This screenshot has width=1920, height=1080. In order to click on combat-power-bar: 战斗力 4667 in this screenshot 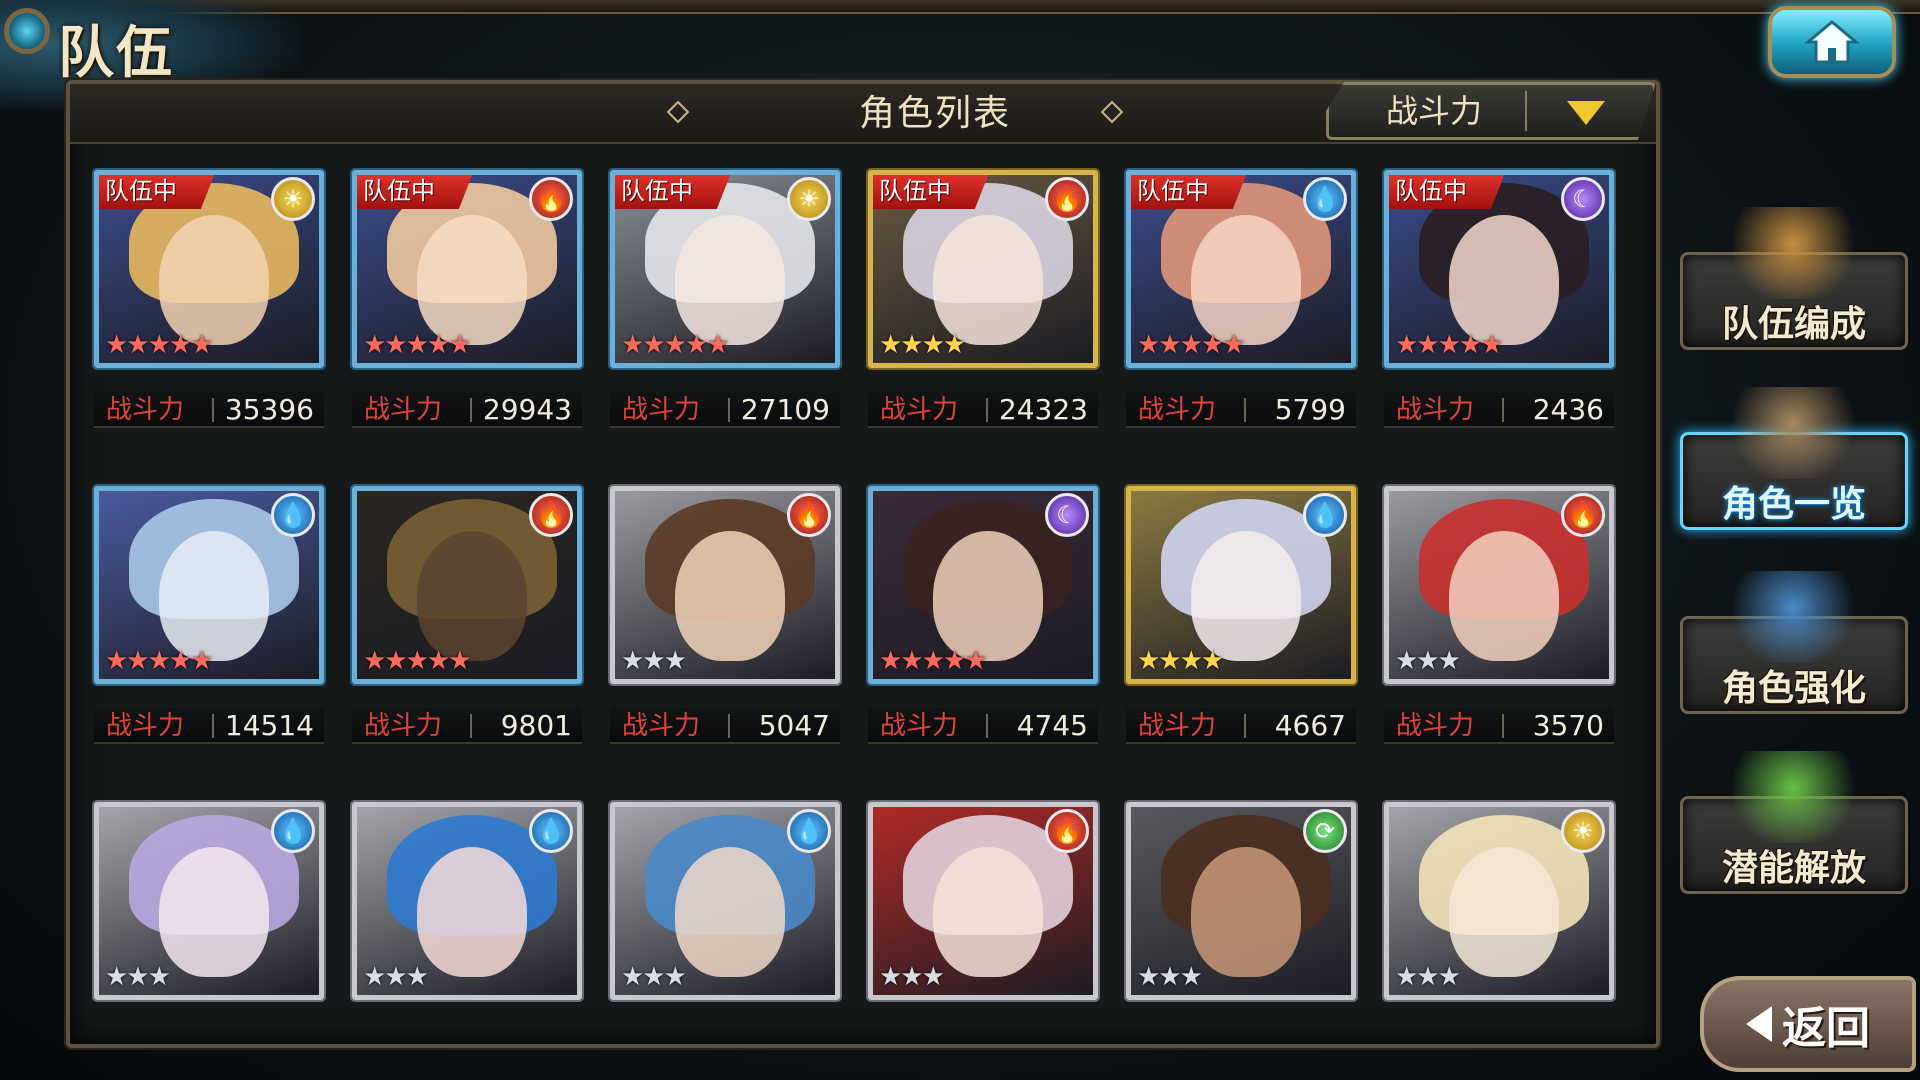, I will do `click(1241, 726)`.